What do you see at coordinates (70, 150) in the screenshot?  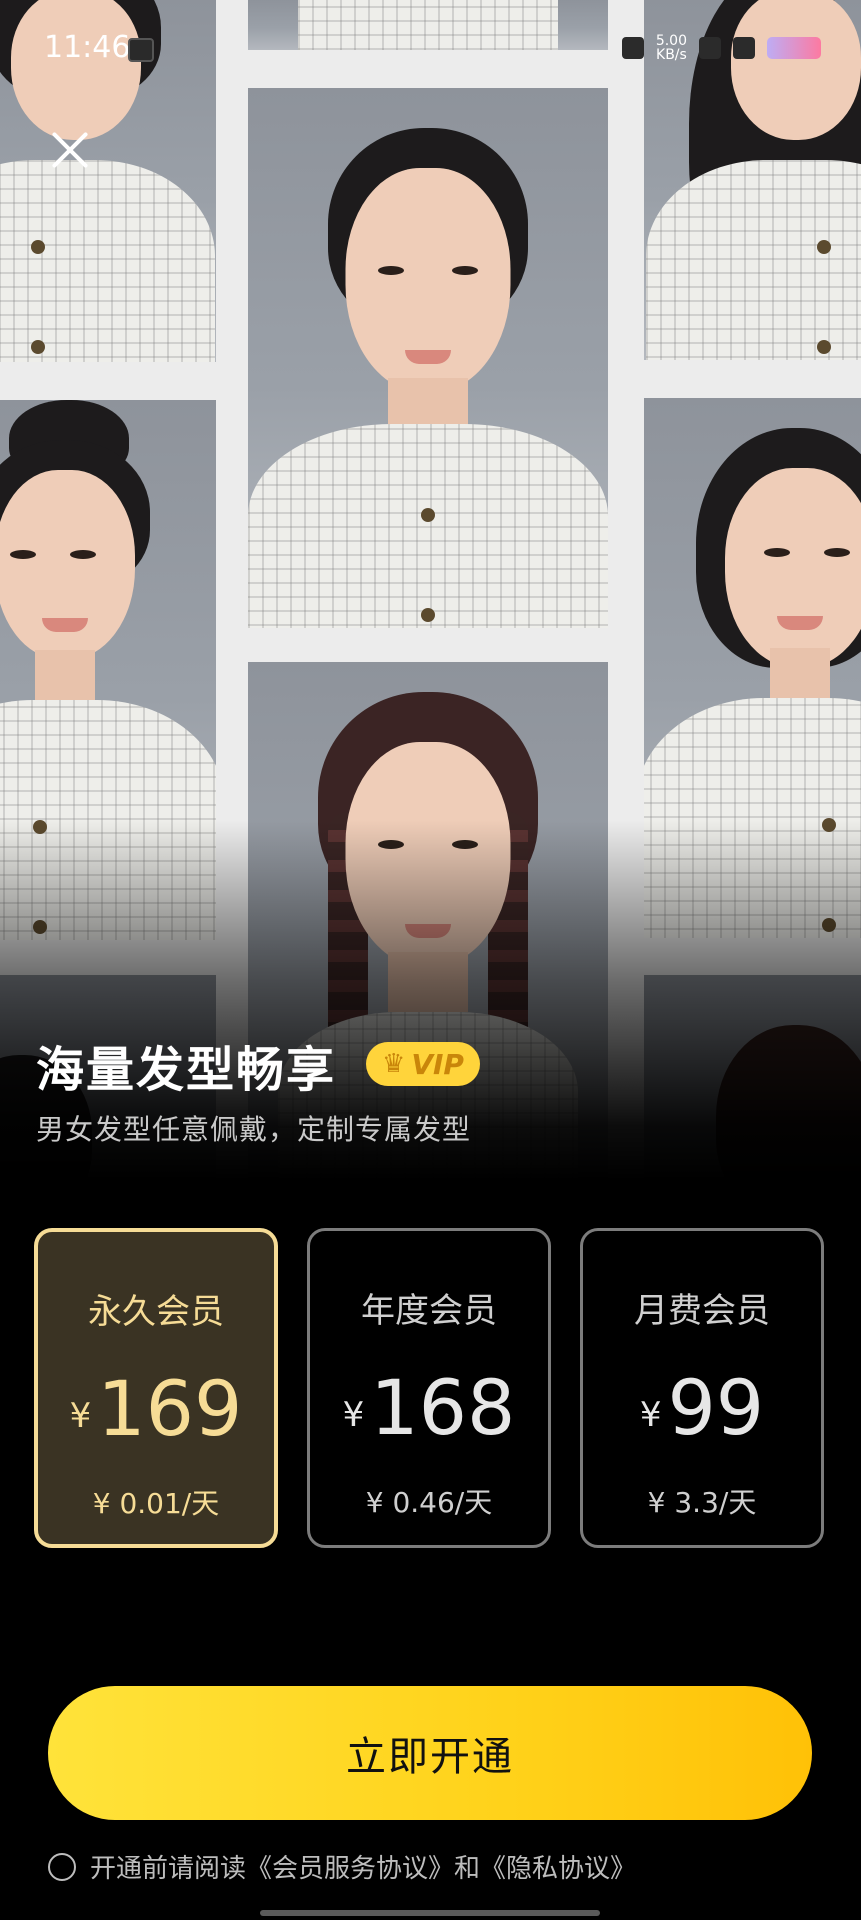 I see `close-icon` at bounding box center [70, 150].